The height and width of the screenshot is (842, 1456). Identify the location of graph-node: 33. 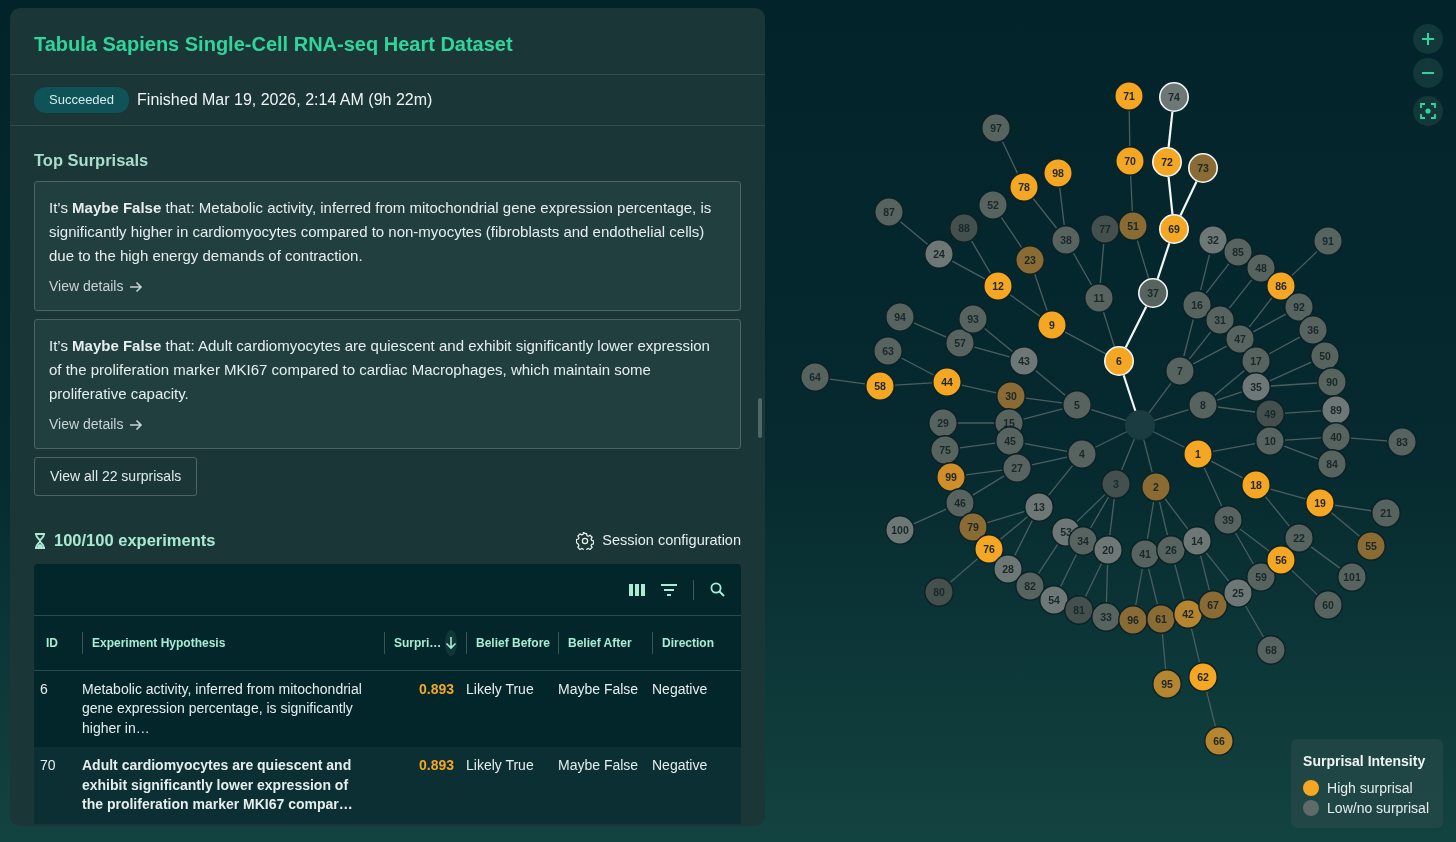
(1106, 617).